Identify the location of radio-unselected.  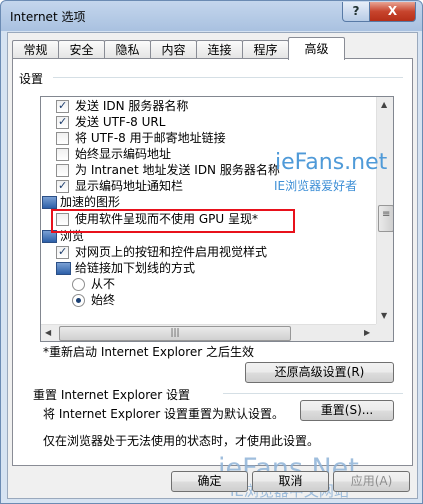
(78, 284).